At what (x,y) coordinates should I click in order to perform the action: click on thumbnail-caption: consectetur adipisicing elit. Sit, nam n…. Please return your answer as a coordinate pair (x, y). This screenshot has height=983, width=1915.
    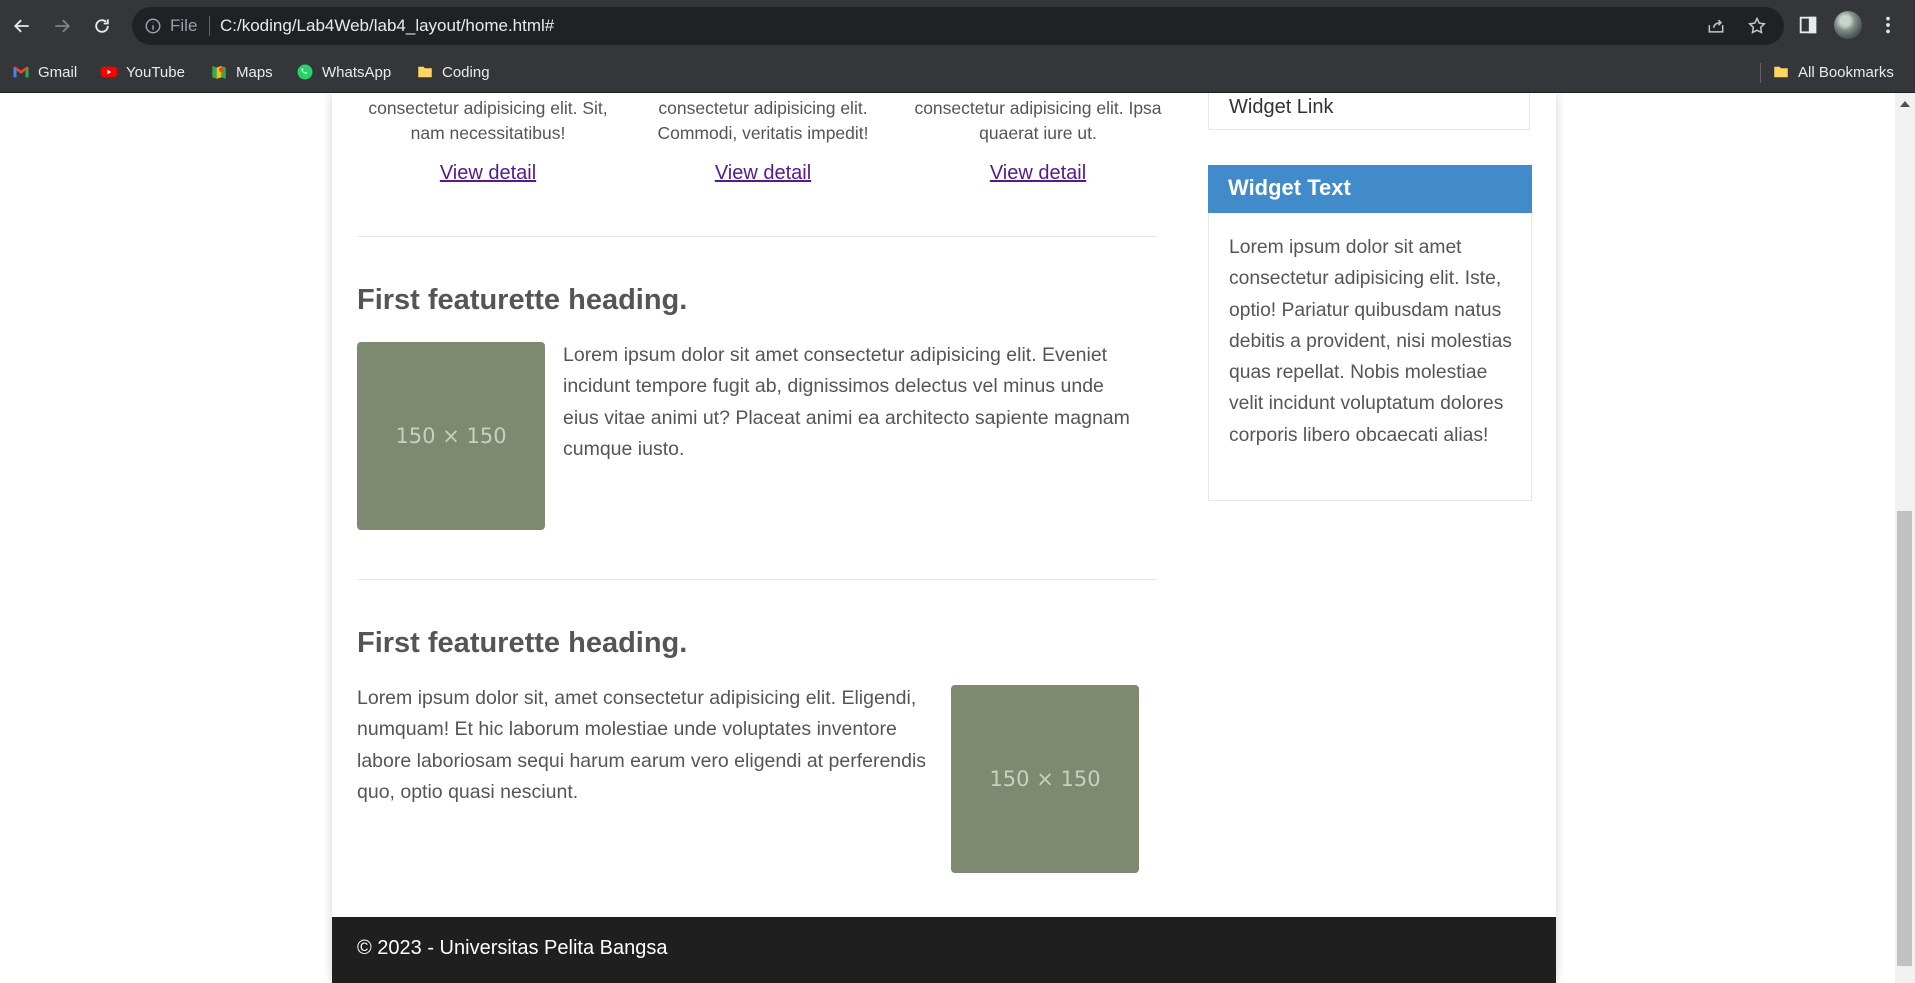
    Looking at the image, I should click on (488, 120).